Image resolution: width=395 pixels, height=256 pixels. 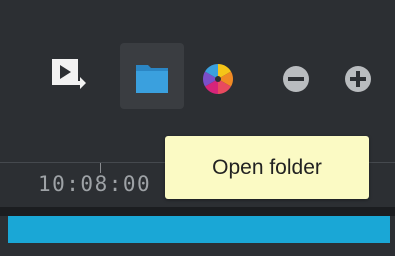 What do you see at coordinates (152, 79) in the screenshot?
I see `folder-icon` at bounding box center [152, 79].